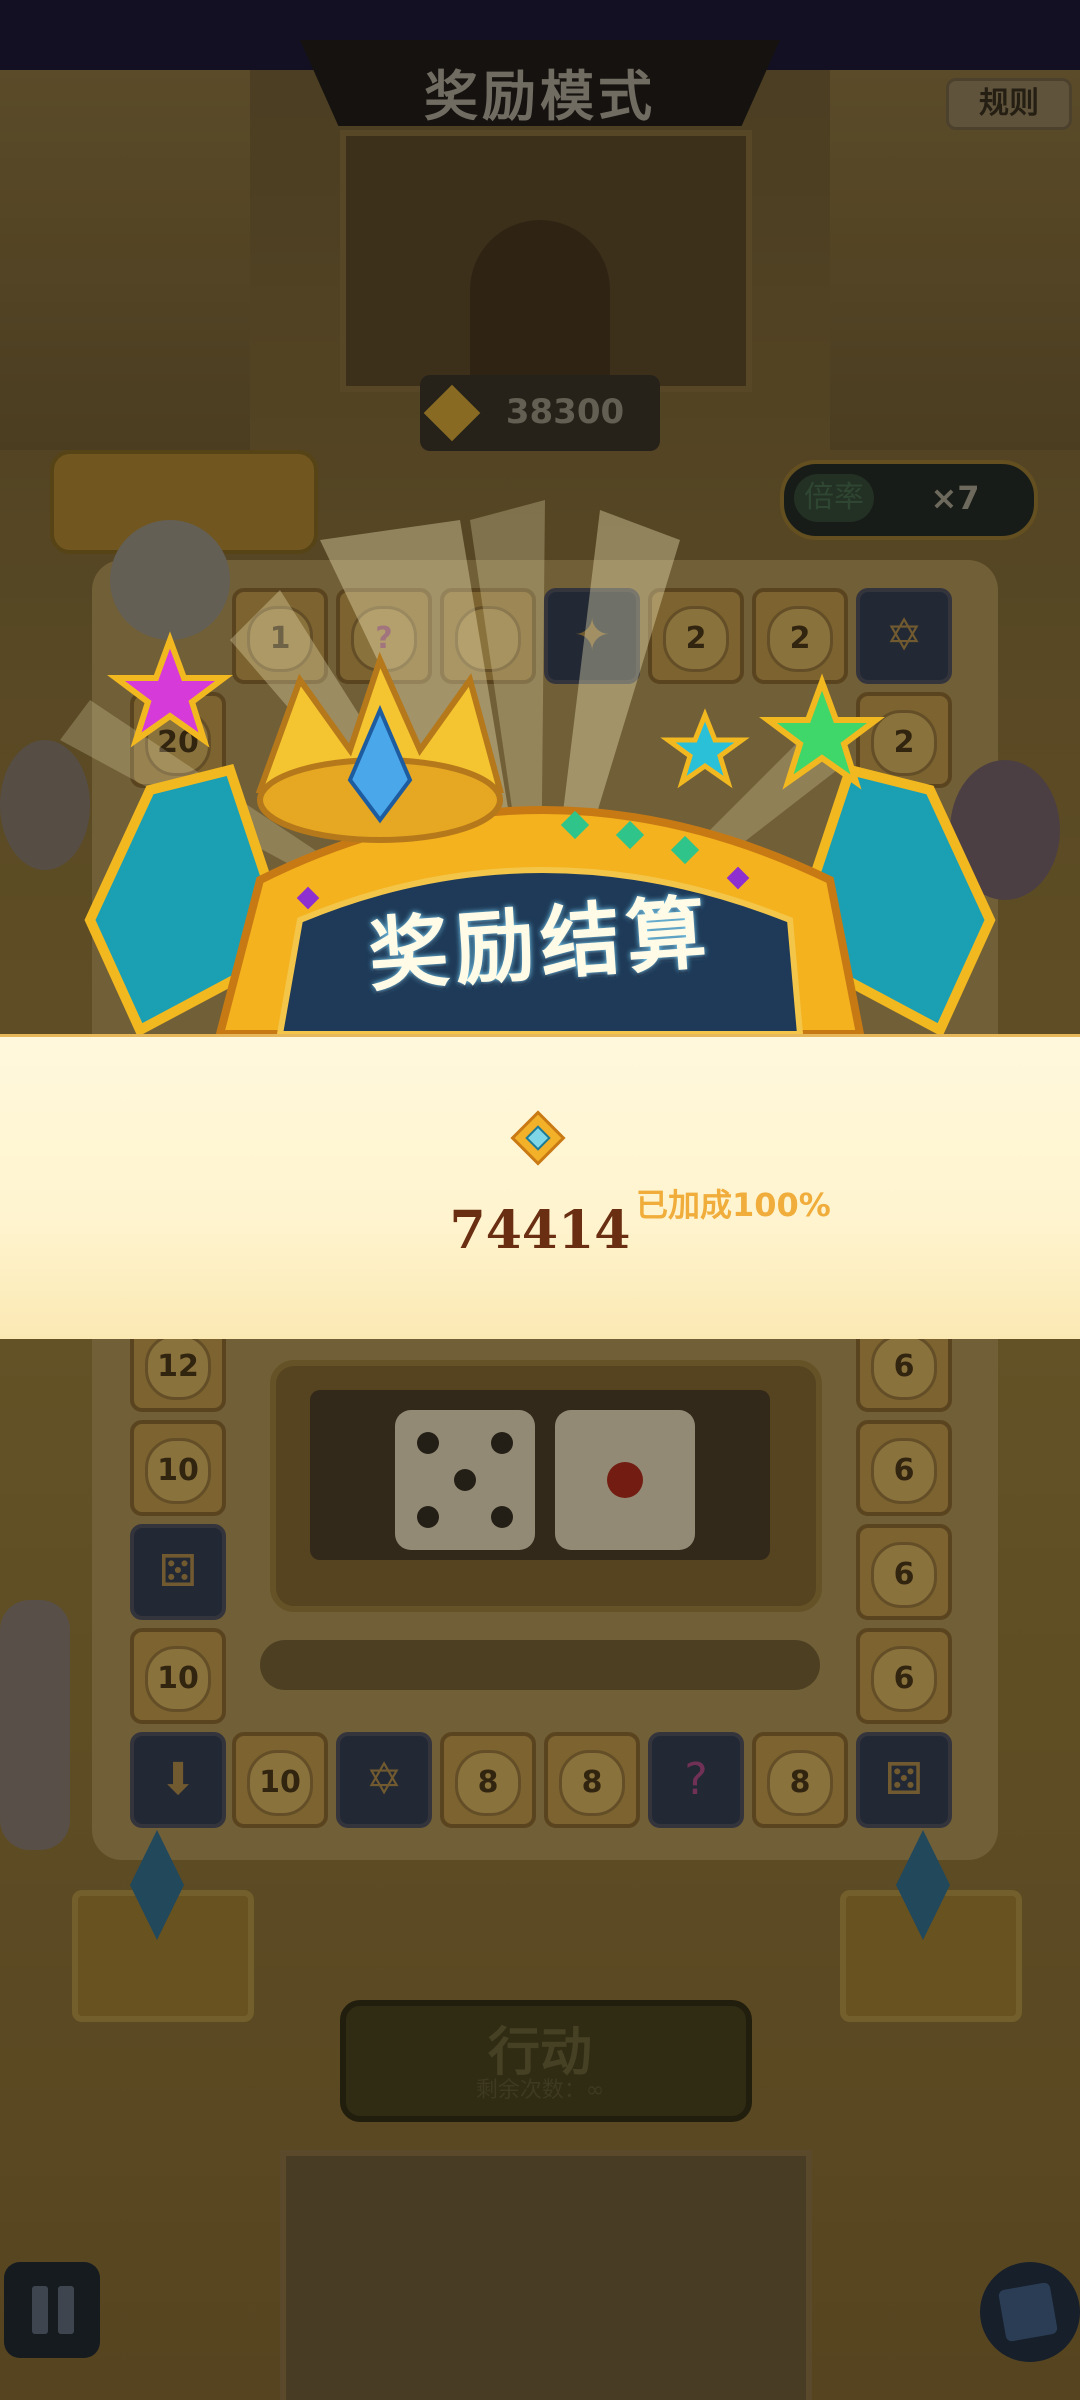 This screenshot has width=1080, height=2400. I want to click on reward-result-panel, so click(540, 1186).